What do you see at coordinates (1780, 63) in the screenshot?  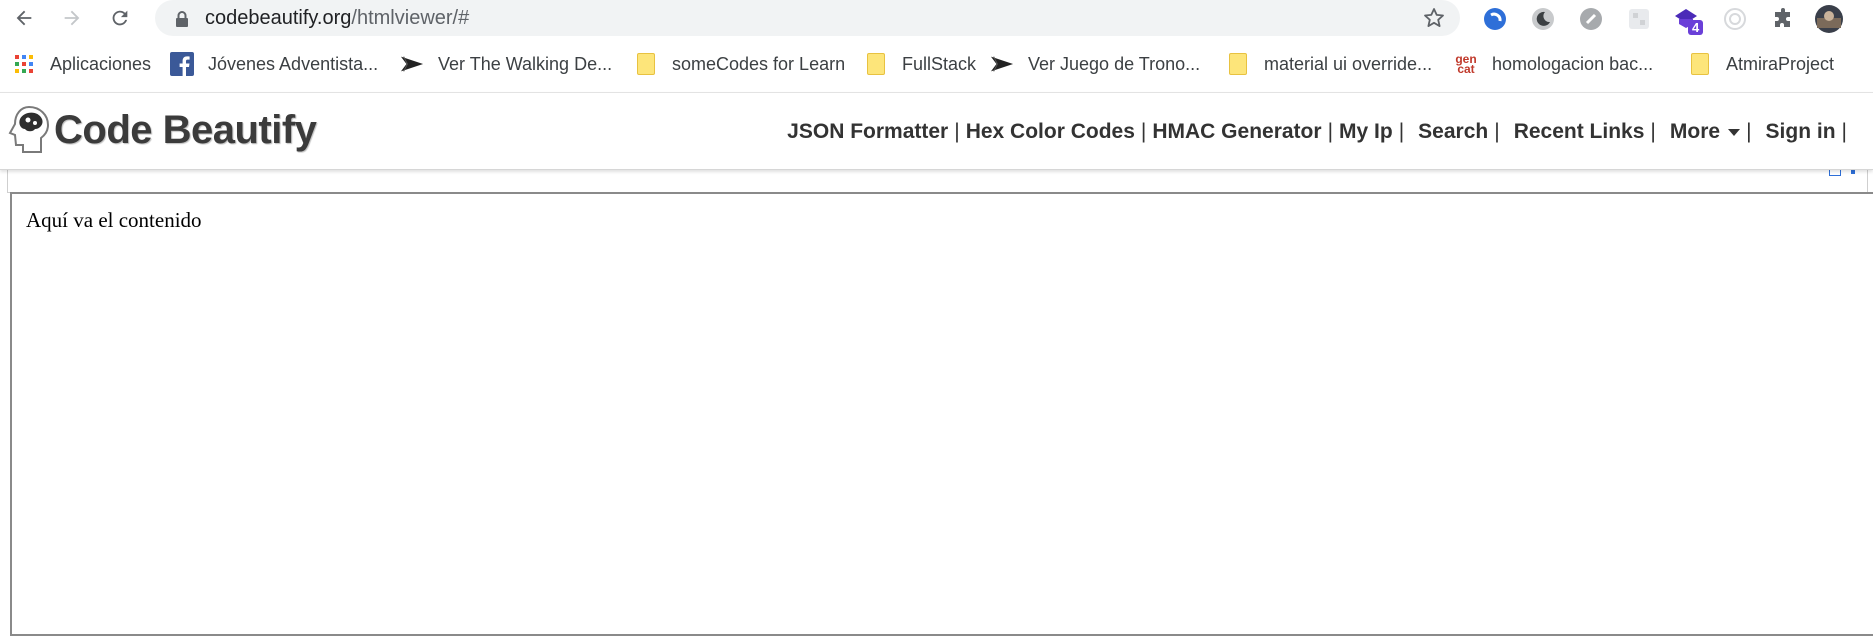 I see `bookmark-label: AtmiraProject` at bounding box center [1780, 63].